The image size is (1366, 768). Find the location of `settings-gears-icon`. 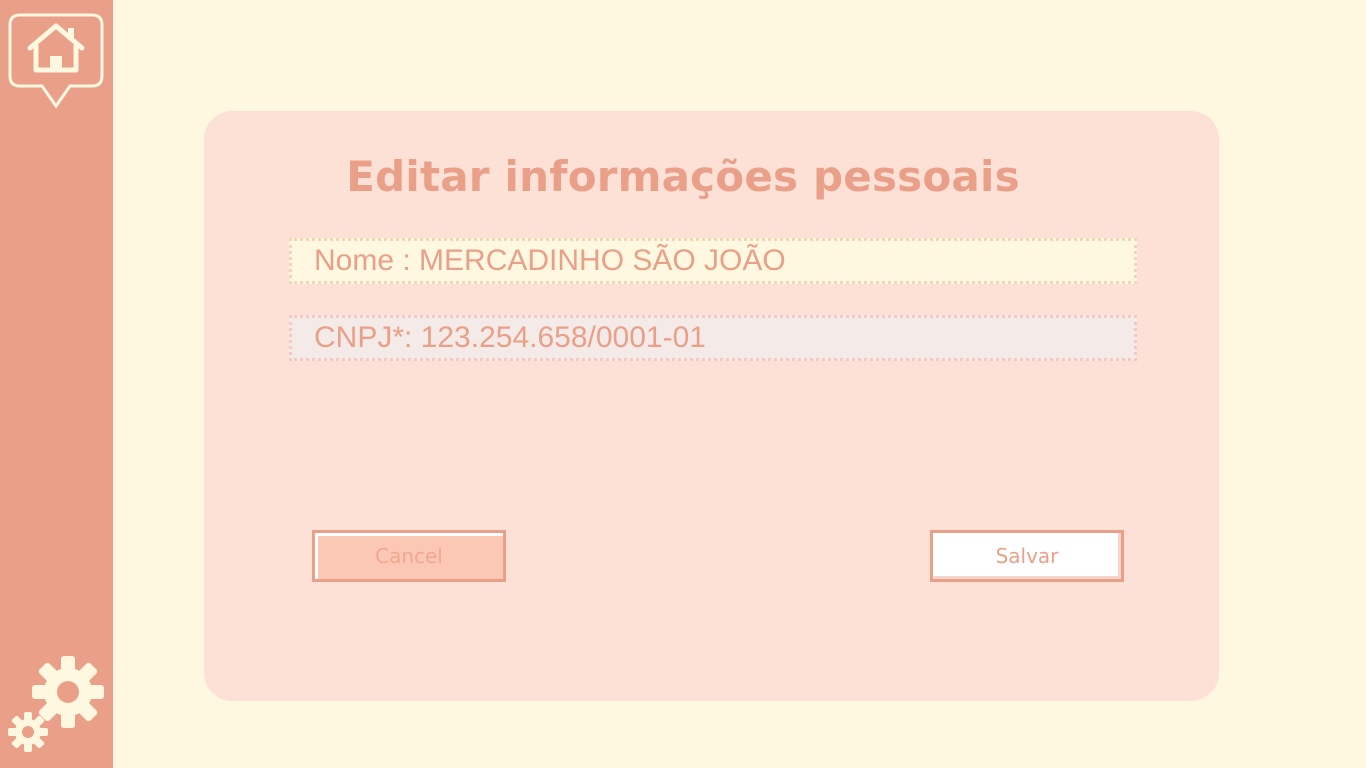

settings-gears-icon is located at coordinates (56, 704).